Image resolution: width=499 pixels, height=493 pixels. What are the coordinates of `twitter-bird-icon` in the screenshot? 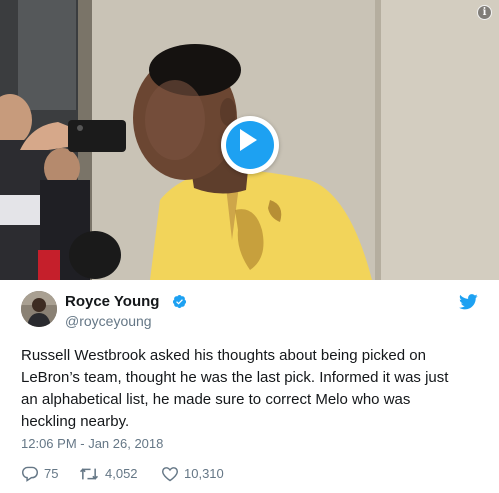 It's located at (468, 302).